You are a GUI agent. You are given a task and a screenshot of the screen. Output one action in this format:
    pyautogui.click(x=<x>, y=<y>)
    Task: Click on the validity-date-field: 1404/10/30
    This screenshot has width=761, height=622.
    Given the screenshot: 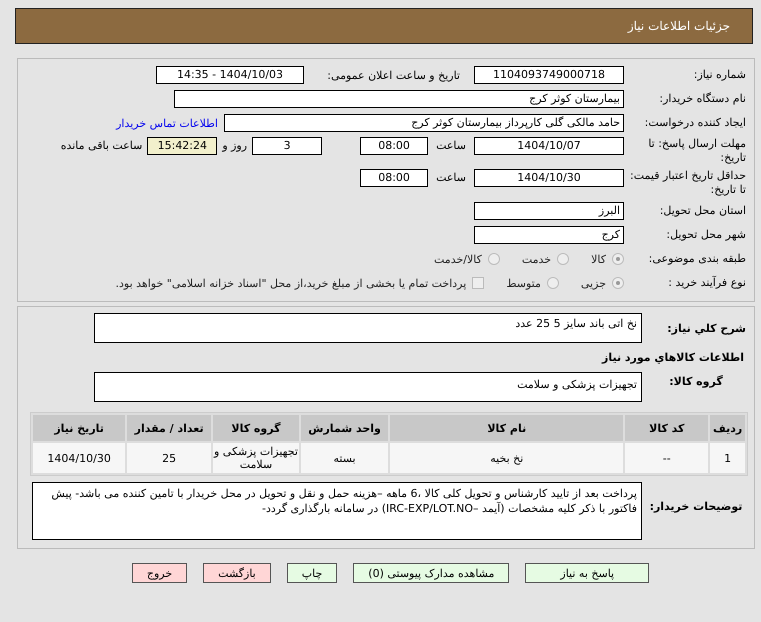 What is the action you would take?
    pyautogui.click(x=549, y=178)
    